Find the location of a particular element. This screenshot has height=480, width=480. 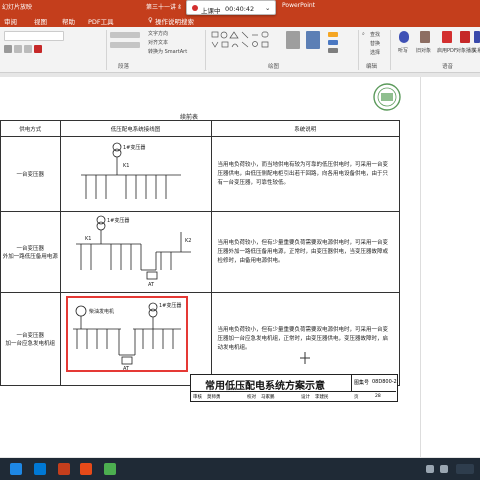

relation-icon is located at coordinates (477, 37).